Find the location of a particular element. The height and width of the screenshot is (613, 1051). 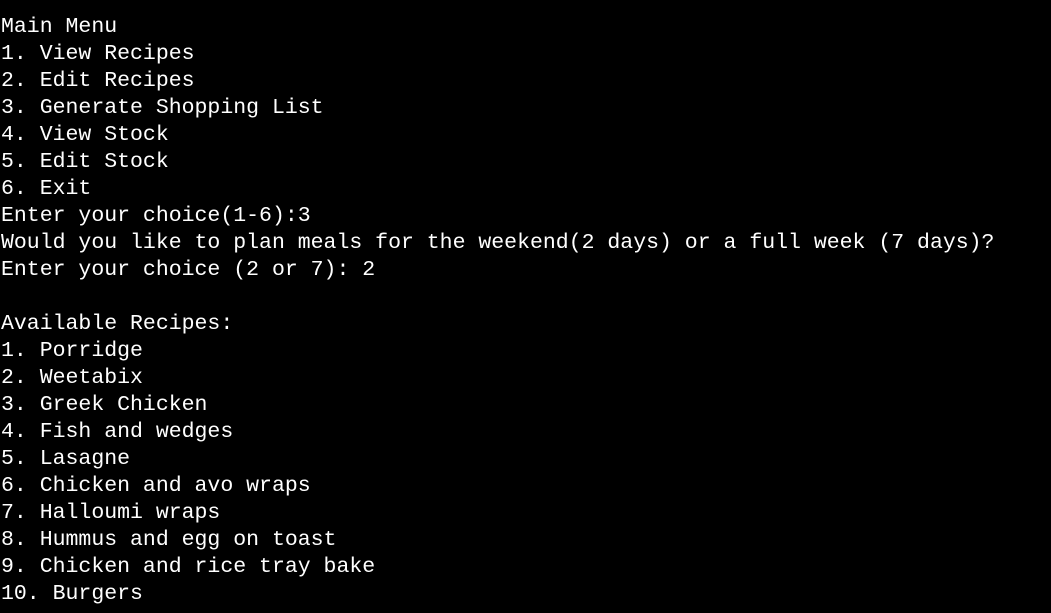

menu-item-view-stock: 4. View Stock is located at coordinates (85, 135).